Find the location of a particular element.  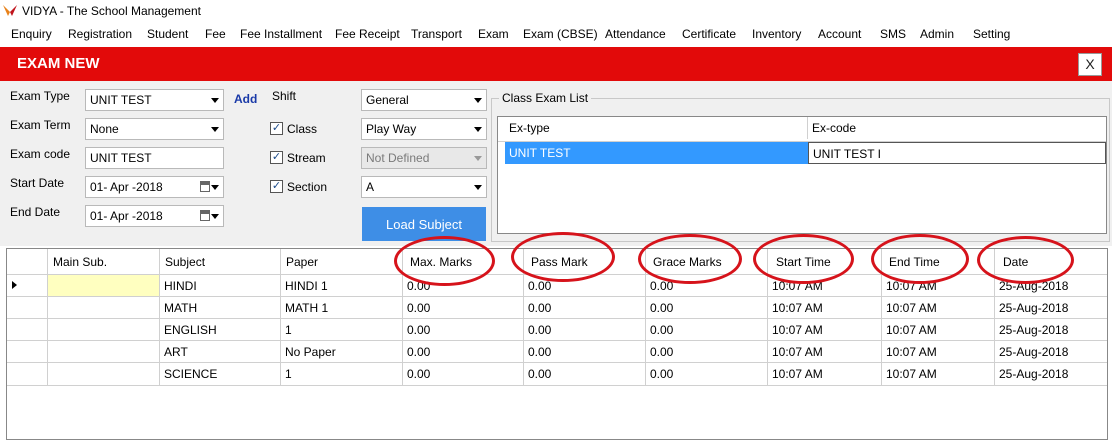

column-header-ex-code: Ex-code is located at coordinates (957, 128).